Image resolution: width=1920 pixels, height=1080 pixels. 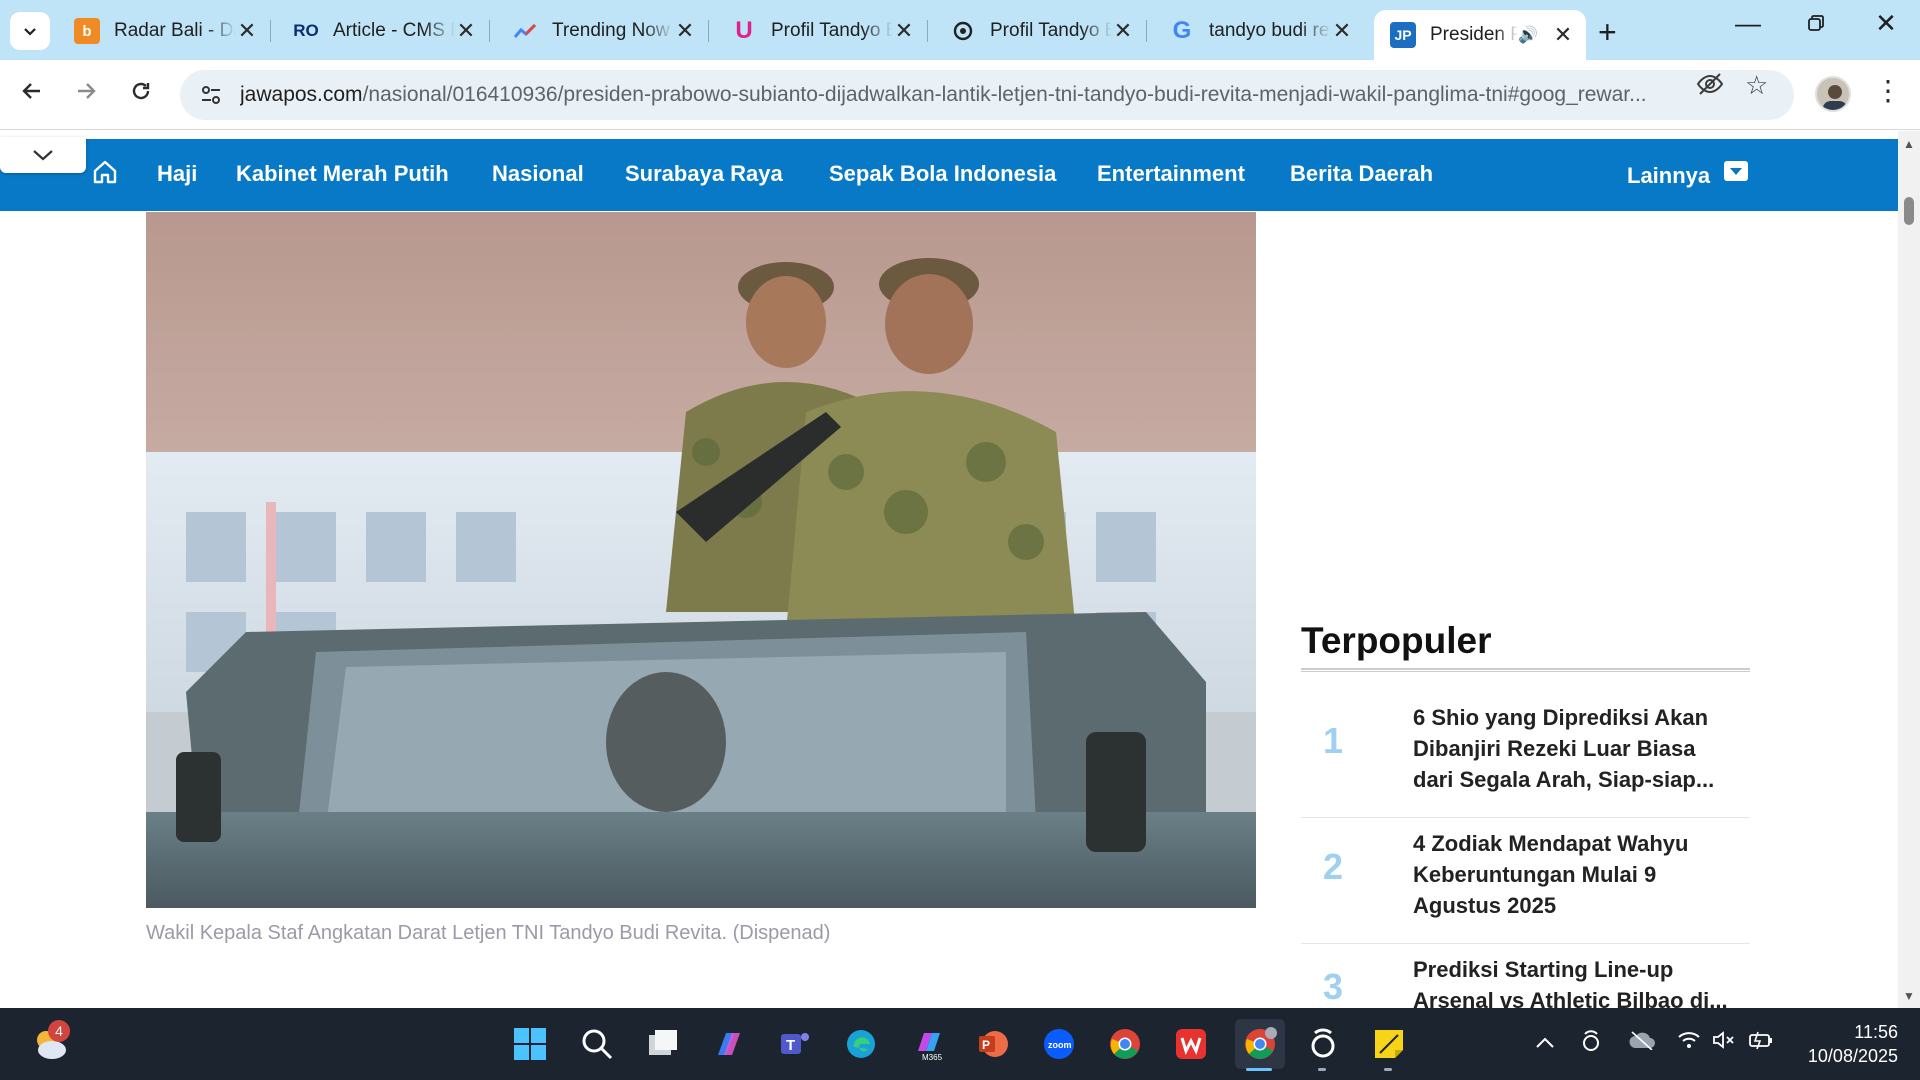 What do you see at coordinates (1736, 171) in the screenshot?
I see `caret-down-icon` at bounding box center [1736, 171].